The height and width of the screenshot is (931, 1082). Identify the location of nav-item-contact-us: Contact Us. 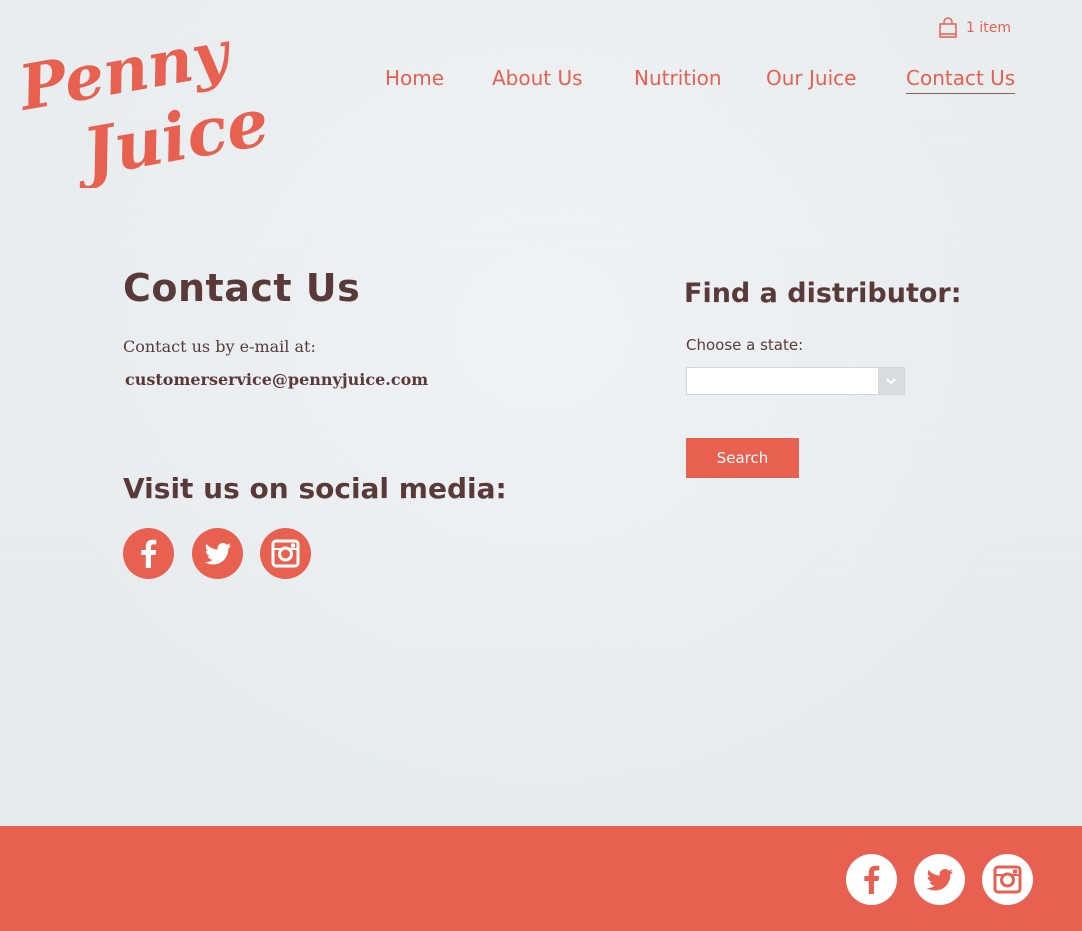
(961, 80).